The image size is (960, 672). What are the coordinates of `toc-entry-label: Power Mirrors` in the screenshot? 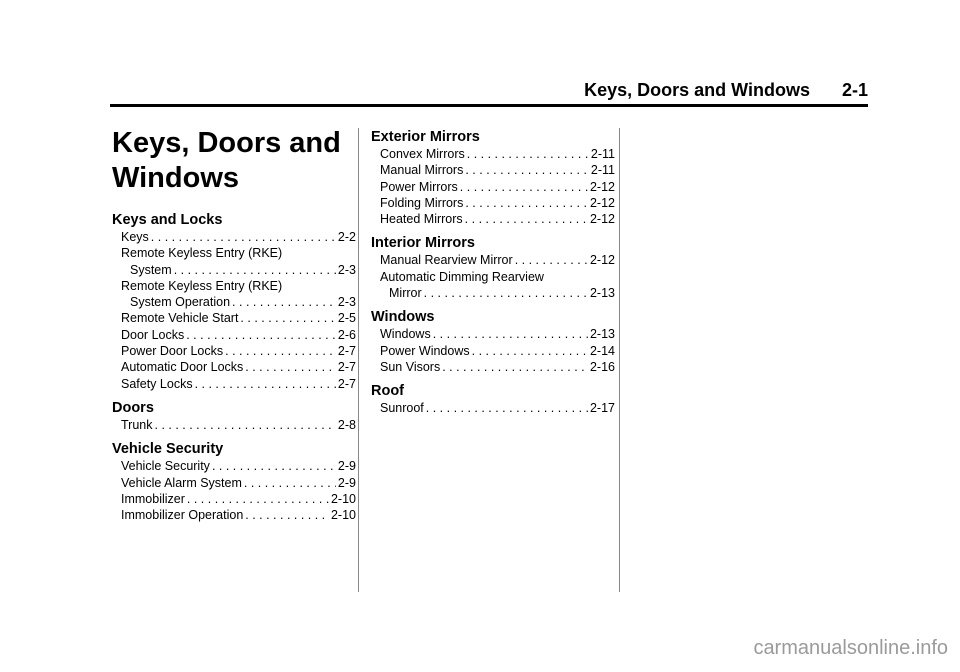 It's located at (419, 186).